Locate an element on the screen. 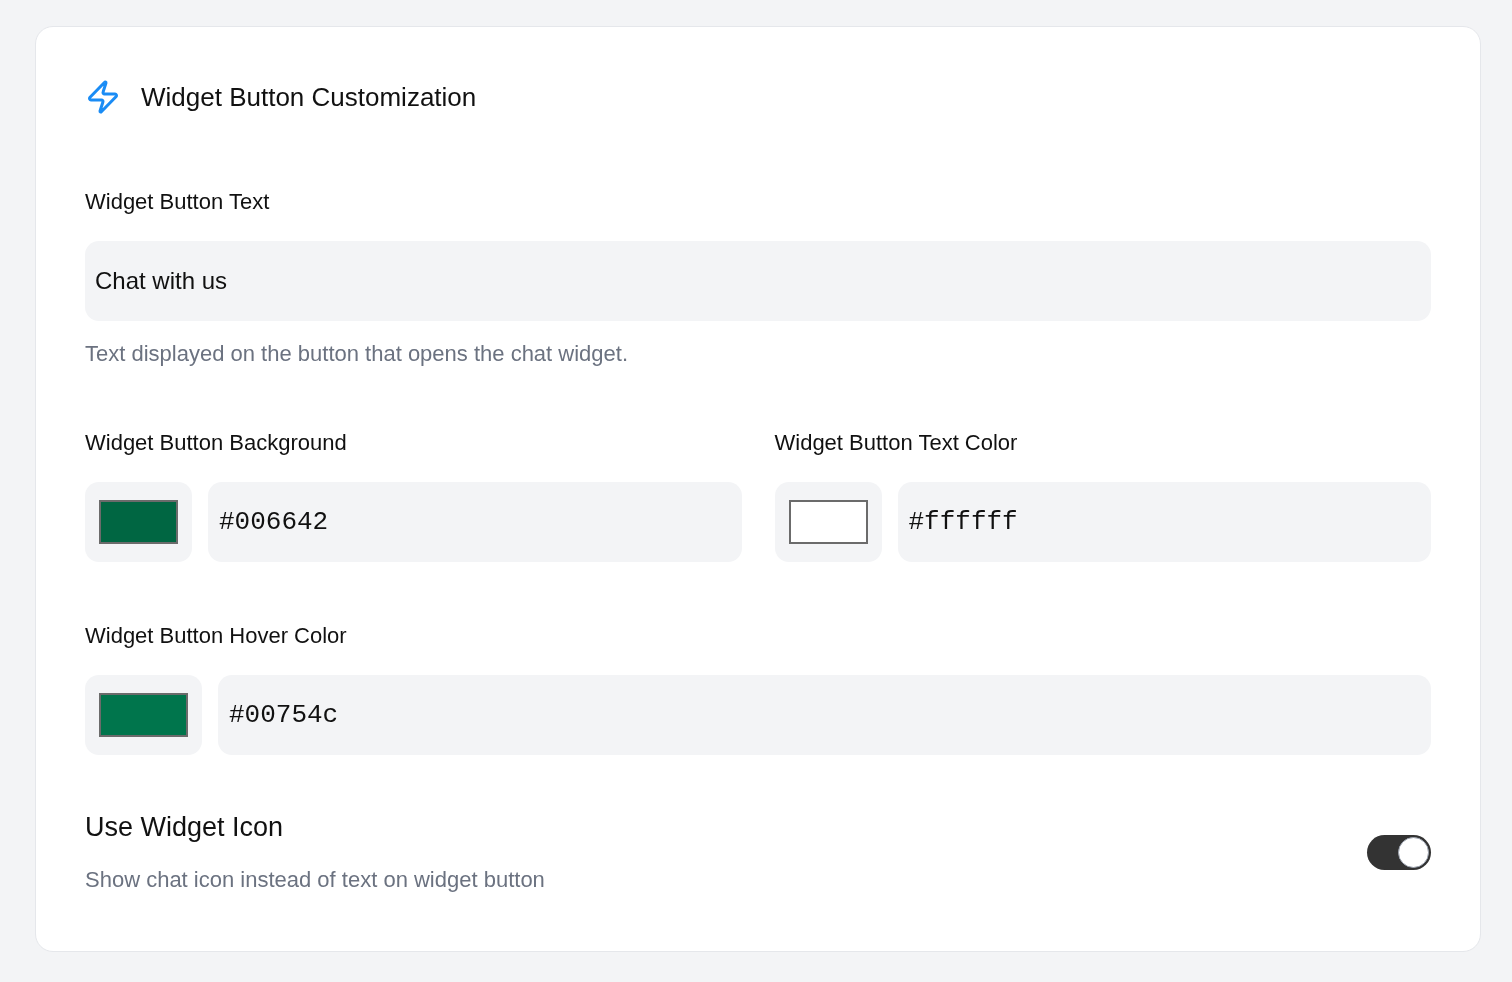 The height and width of the screenshot is (982, 1512). field-label: Widget Button Hover Color is located at coordinates (216, 636).